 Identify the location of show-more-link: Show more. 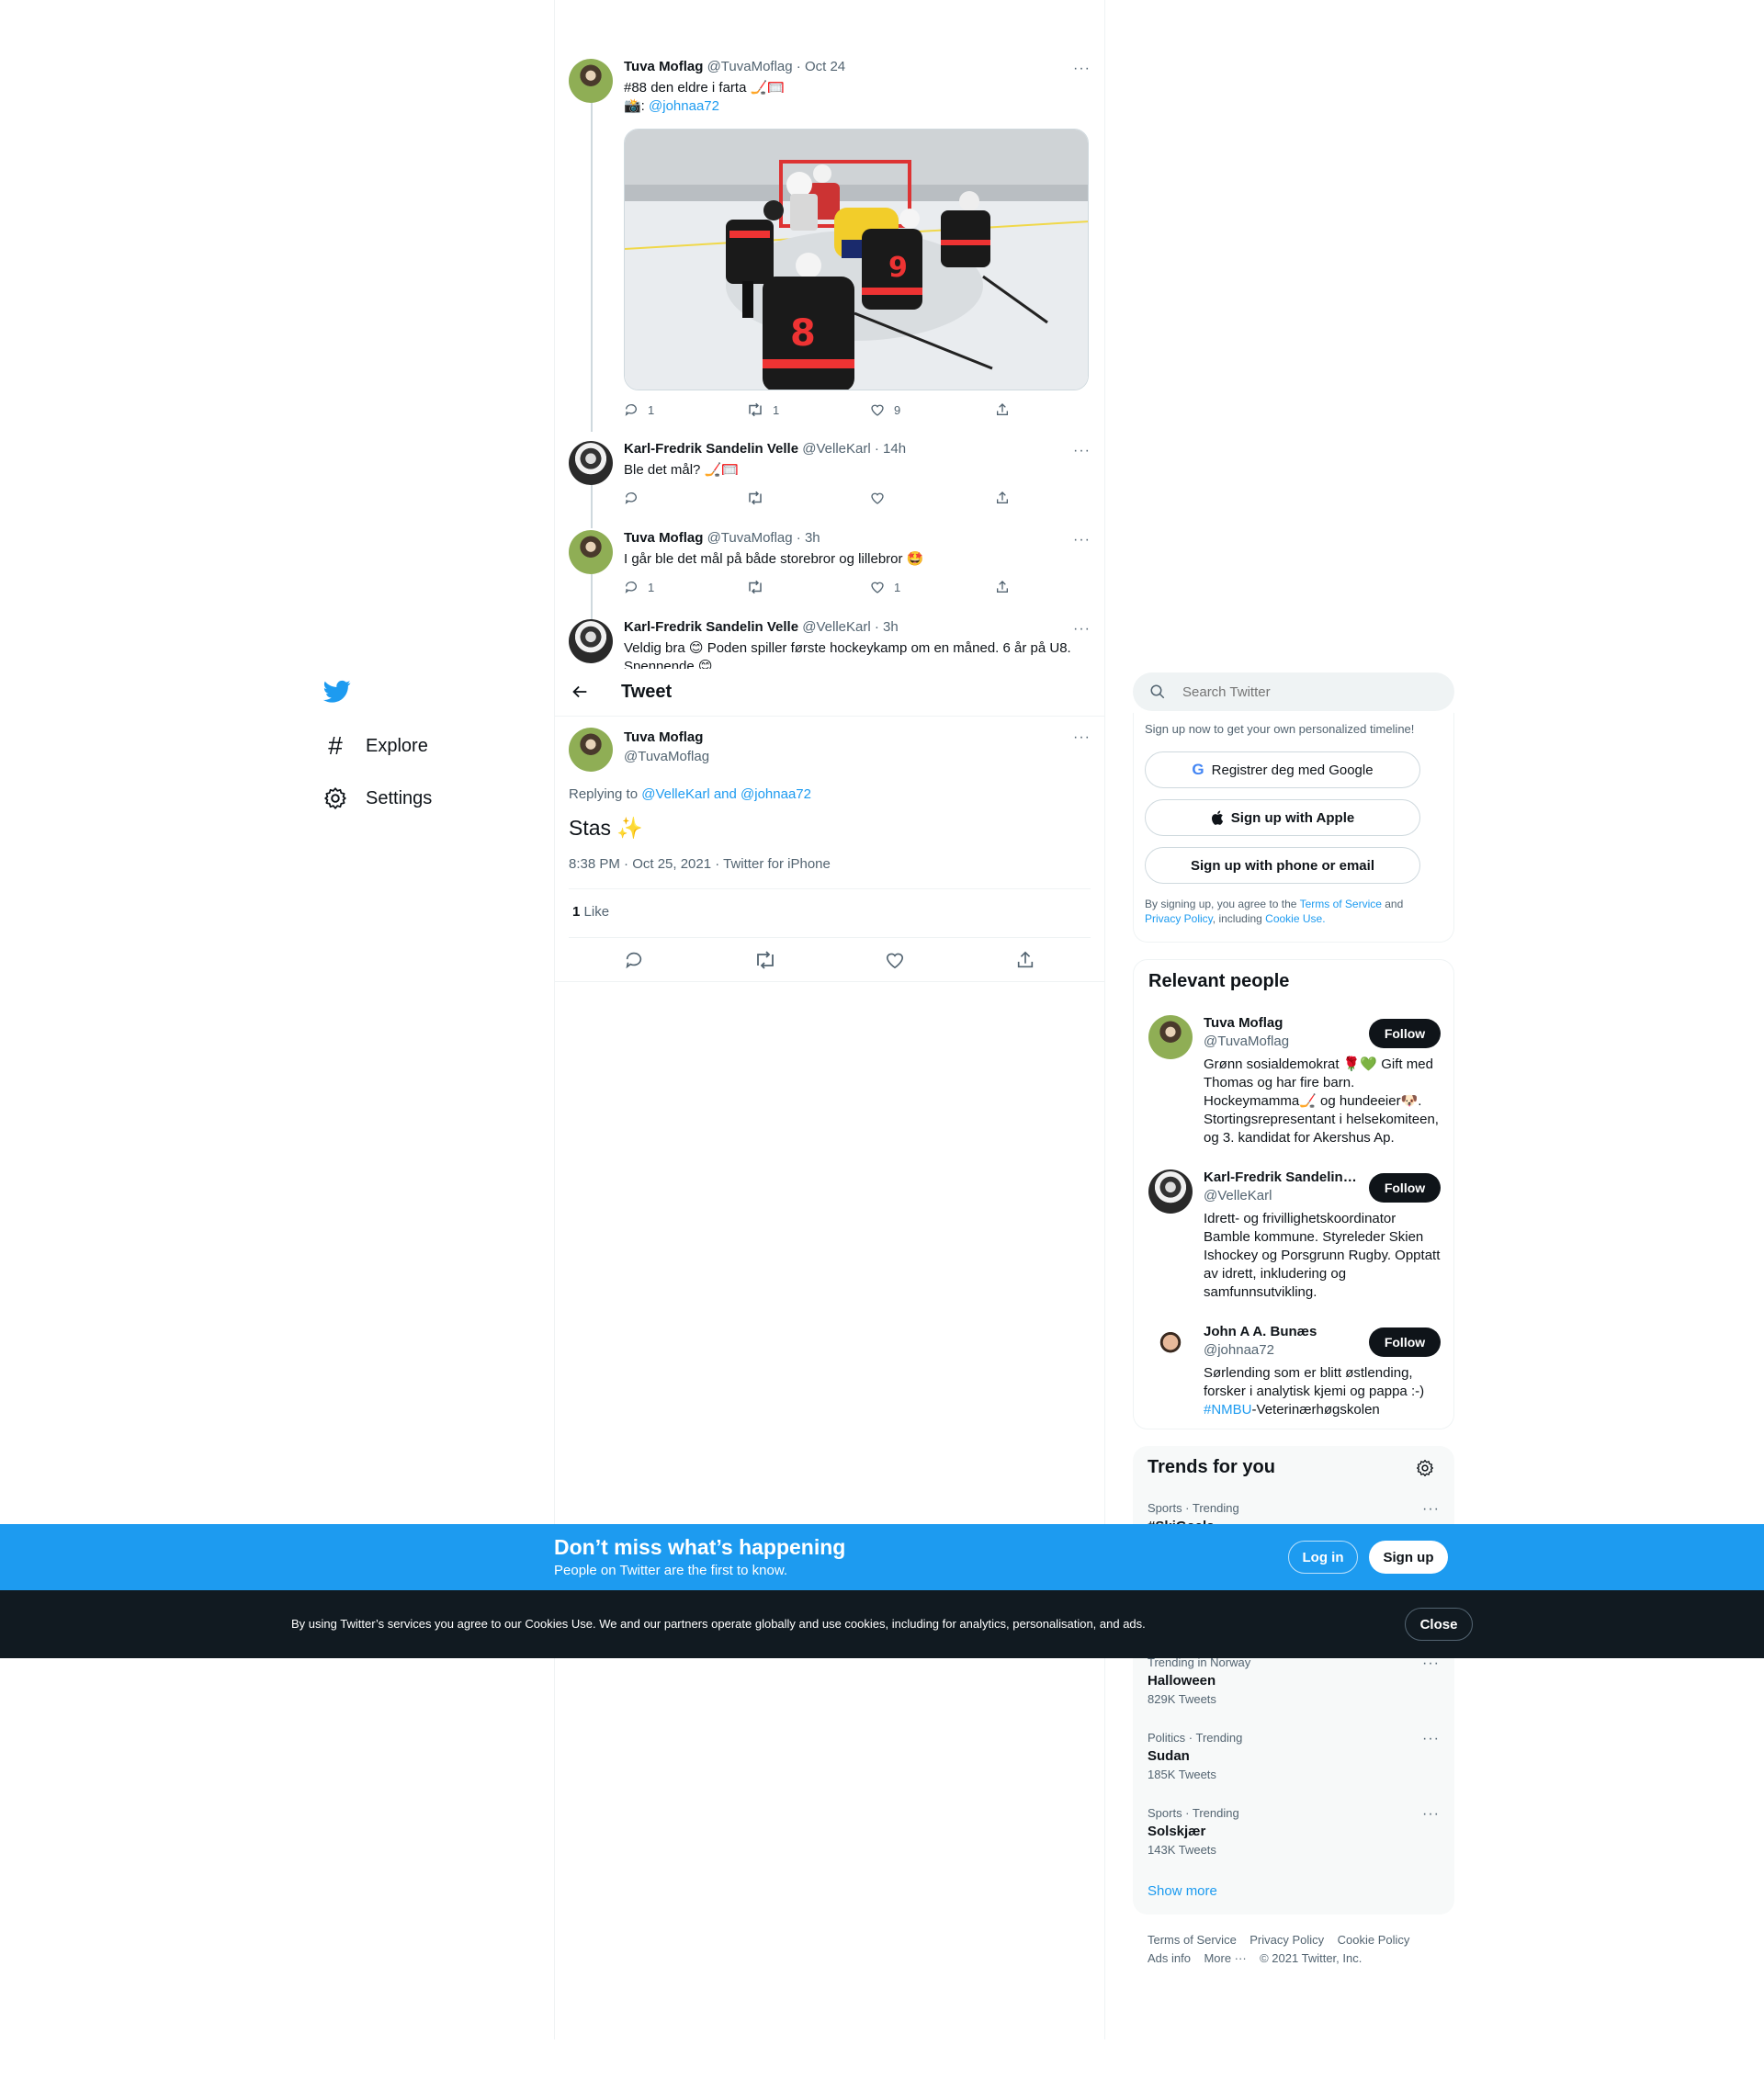
(1183, 1891).